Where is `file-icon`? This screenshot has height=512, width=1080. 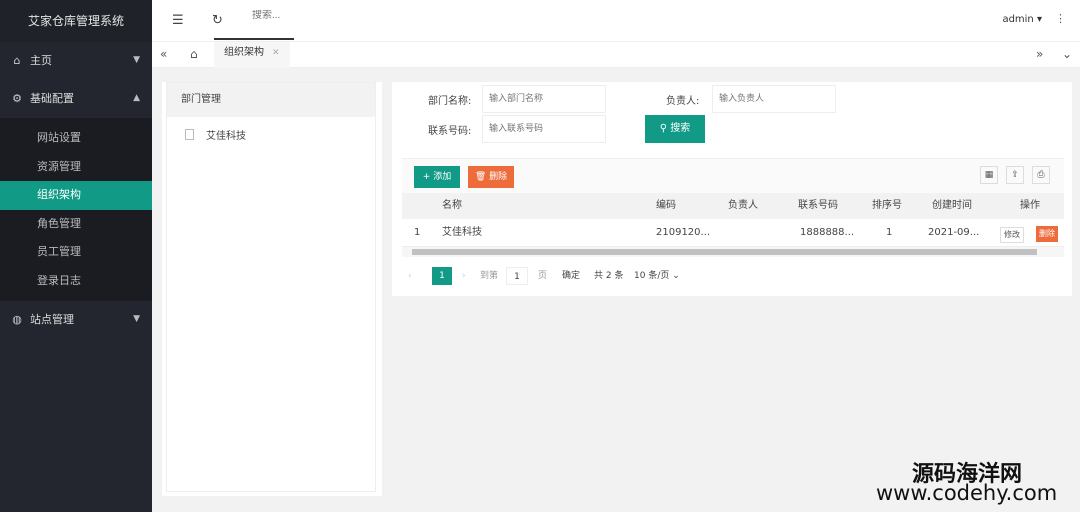
file-icon is located at coordinates (189, 134).